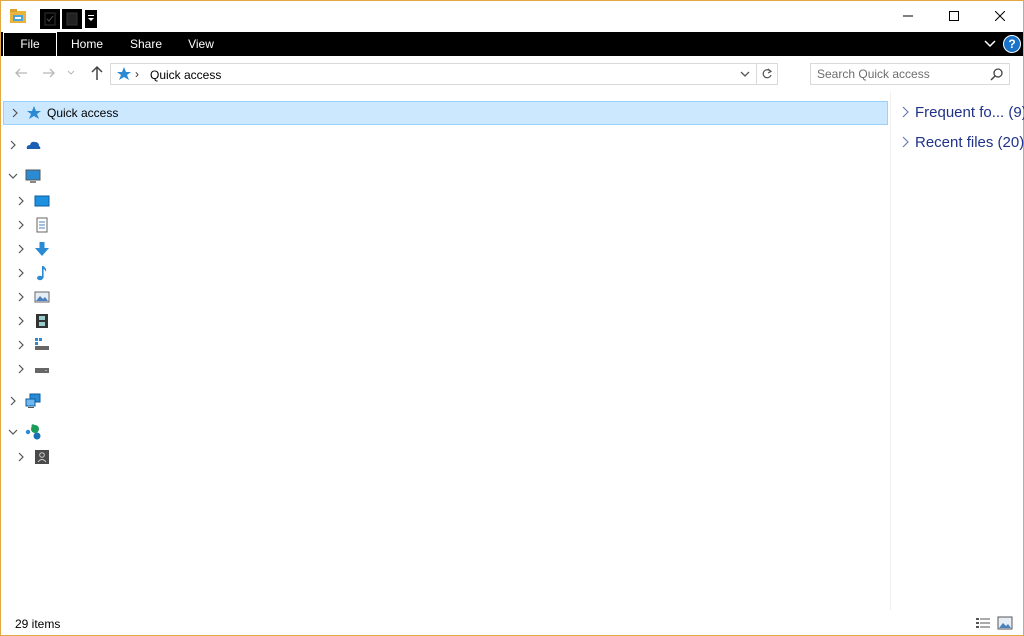  I want to click on group-frequent-folders: Frequent fo... (9), so click(961, 112).